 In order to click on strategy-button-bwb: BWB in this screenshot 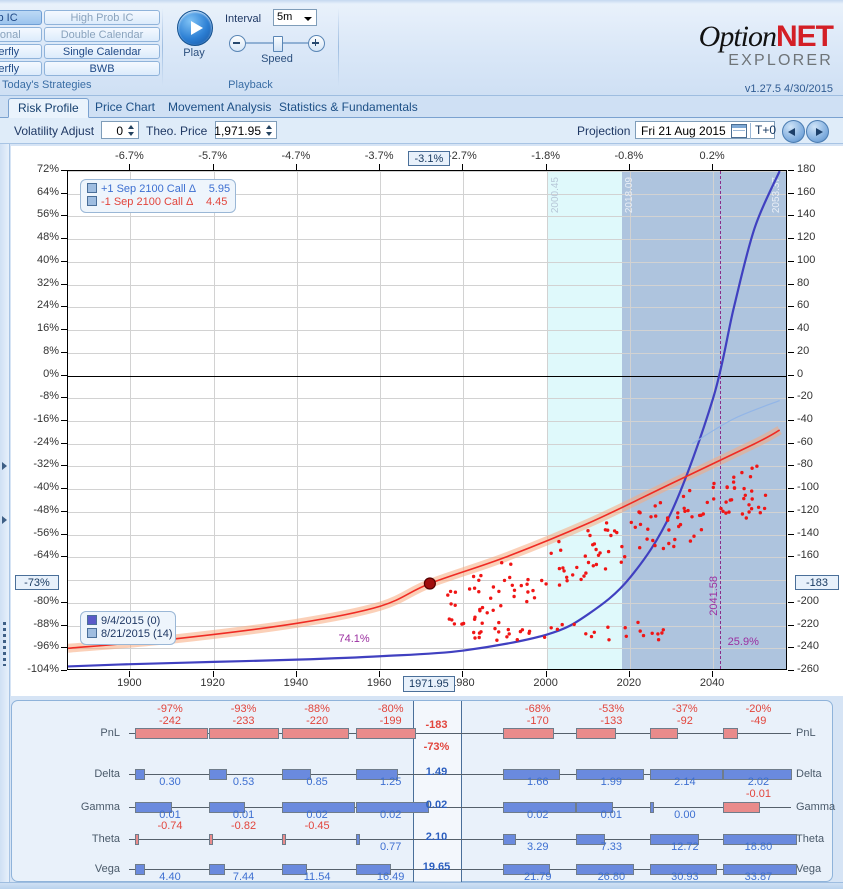, I will do `click(102, 68)`.